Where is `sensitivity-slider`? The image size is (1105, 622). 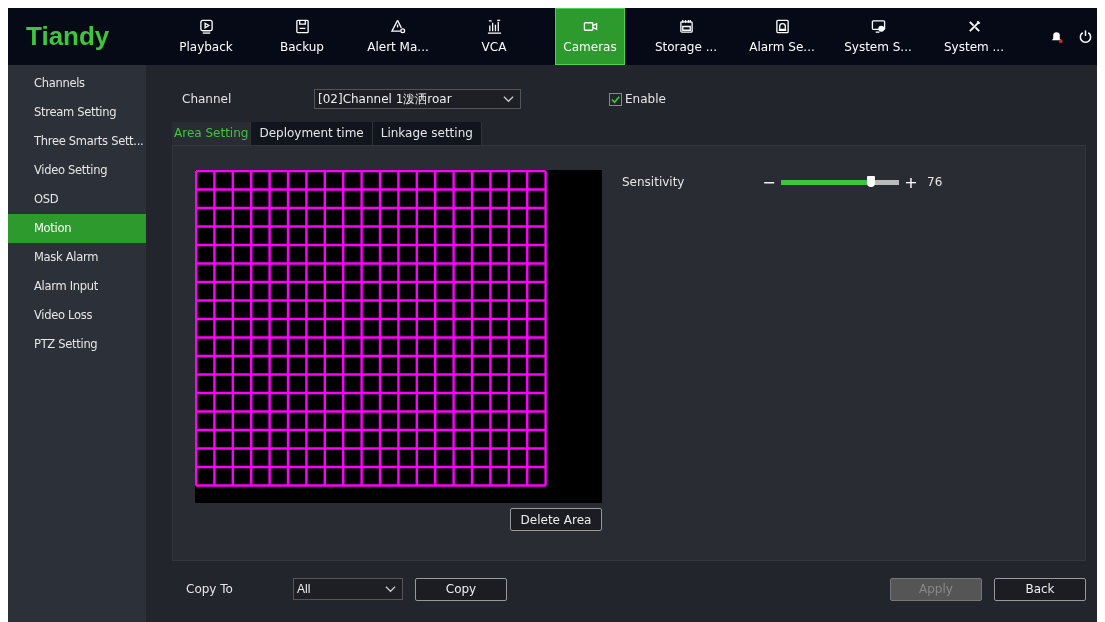 sensitivity-slider is located at coordinates (840, 182).